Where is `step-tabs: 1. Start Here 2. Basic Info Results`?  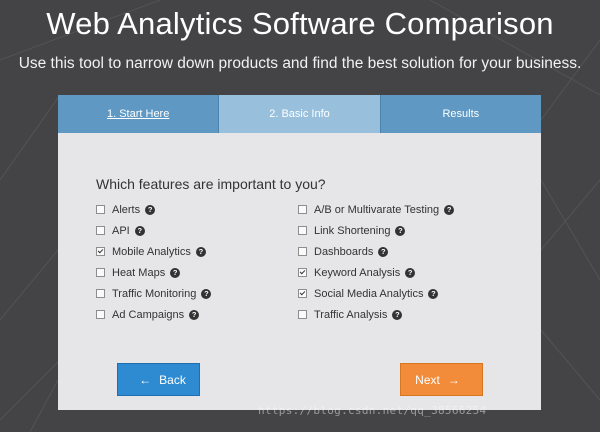
step-tabs: 1. Start Here 2. Basic Info Results is located at coordinates (299, 114).